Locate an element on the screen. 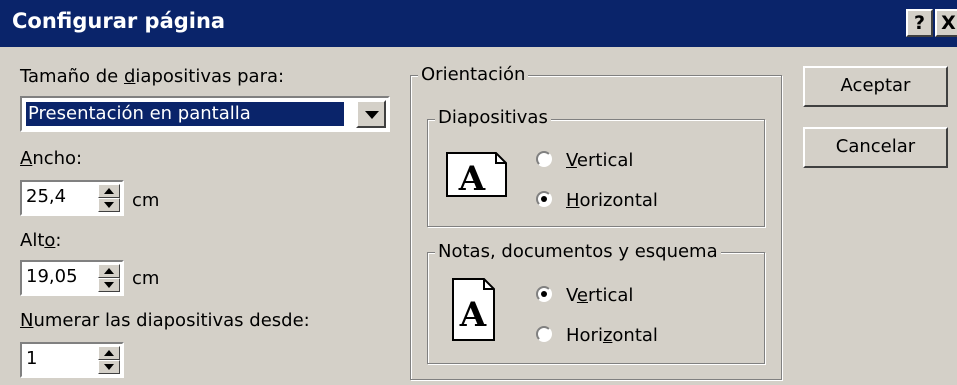 This screenshot has width=957, height=385. height-value: 19,05 is located at coordinates (52, 276).